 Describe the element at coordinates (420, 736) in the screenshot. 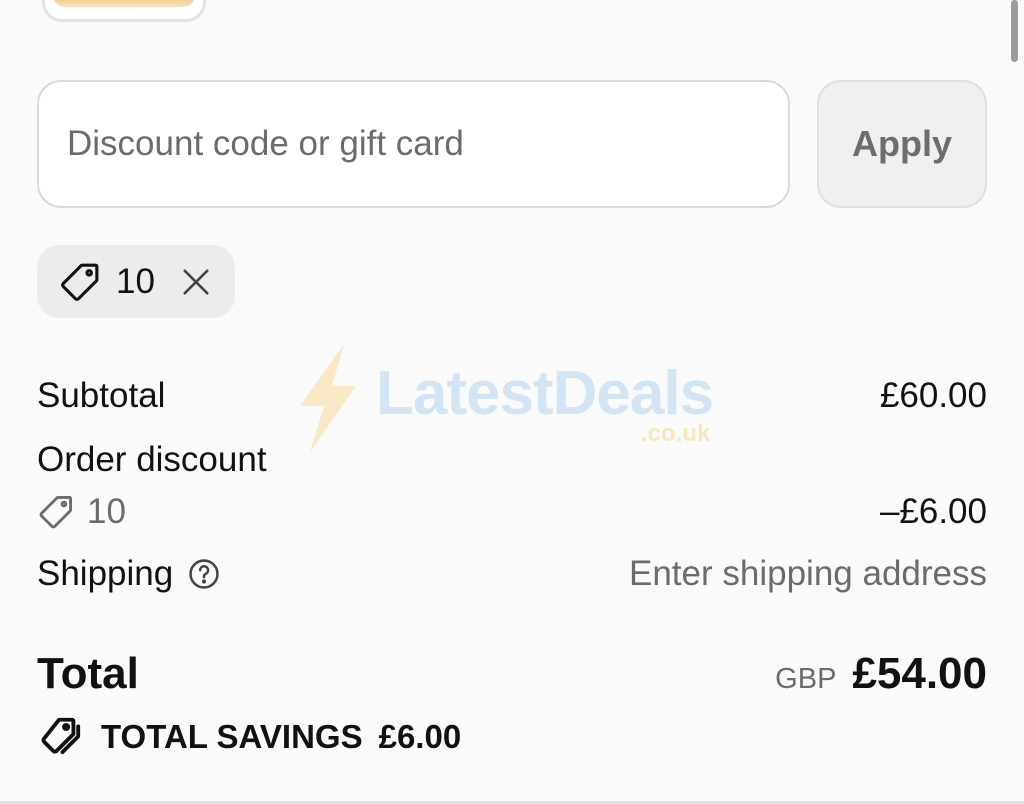

I see `total-savings-amount: £6.00` at that location.